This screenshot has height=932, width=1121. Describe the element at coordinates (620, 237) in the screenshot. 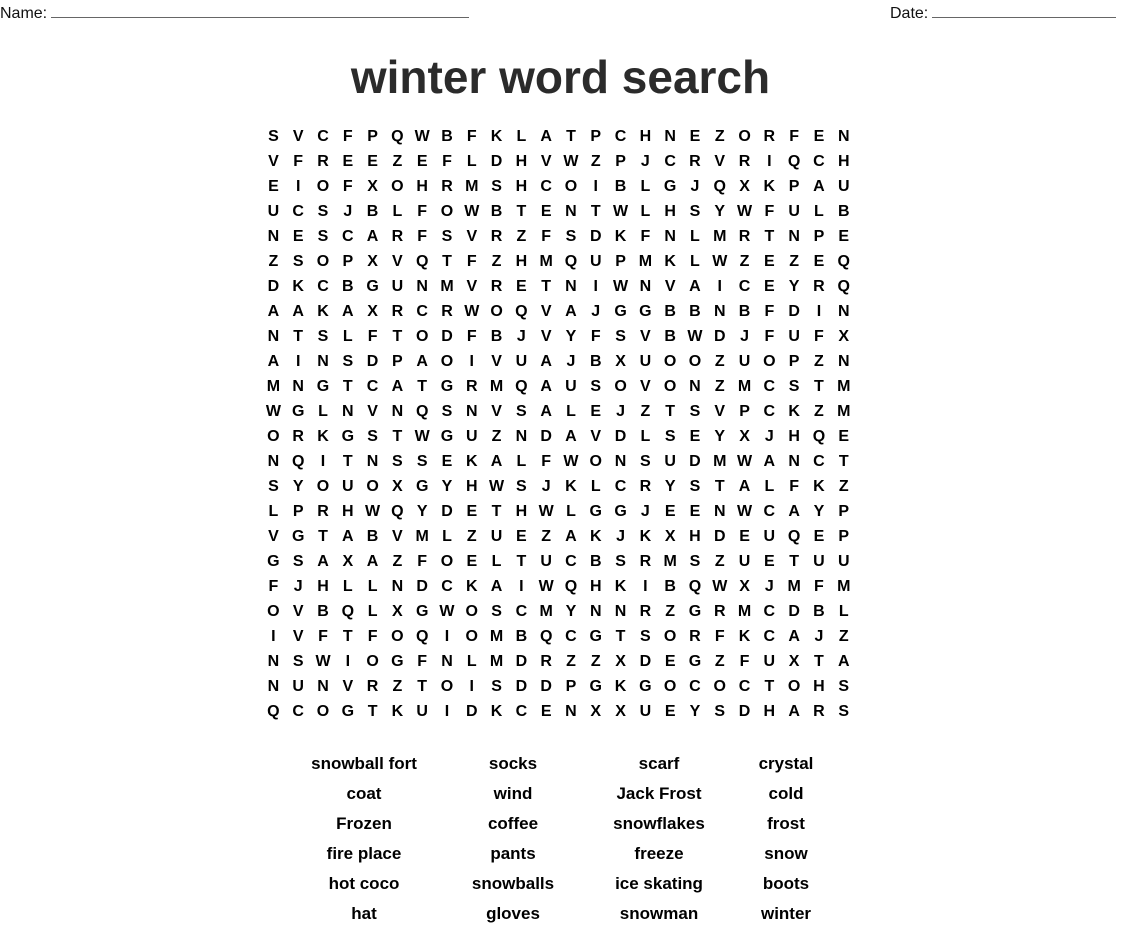

I see `grid-cell: K` at that location.